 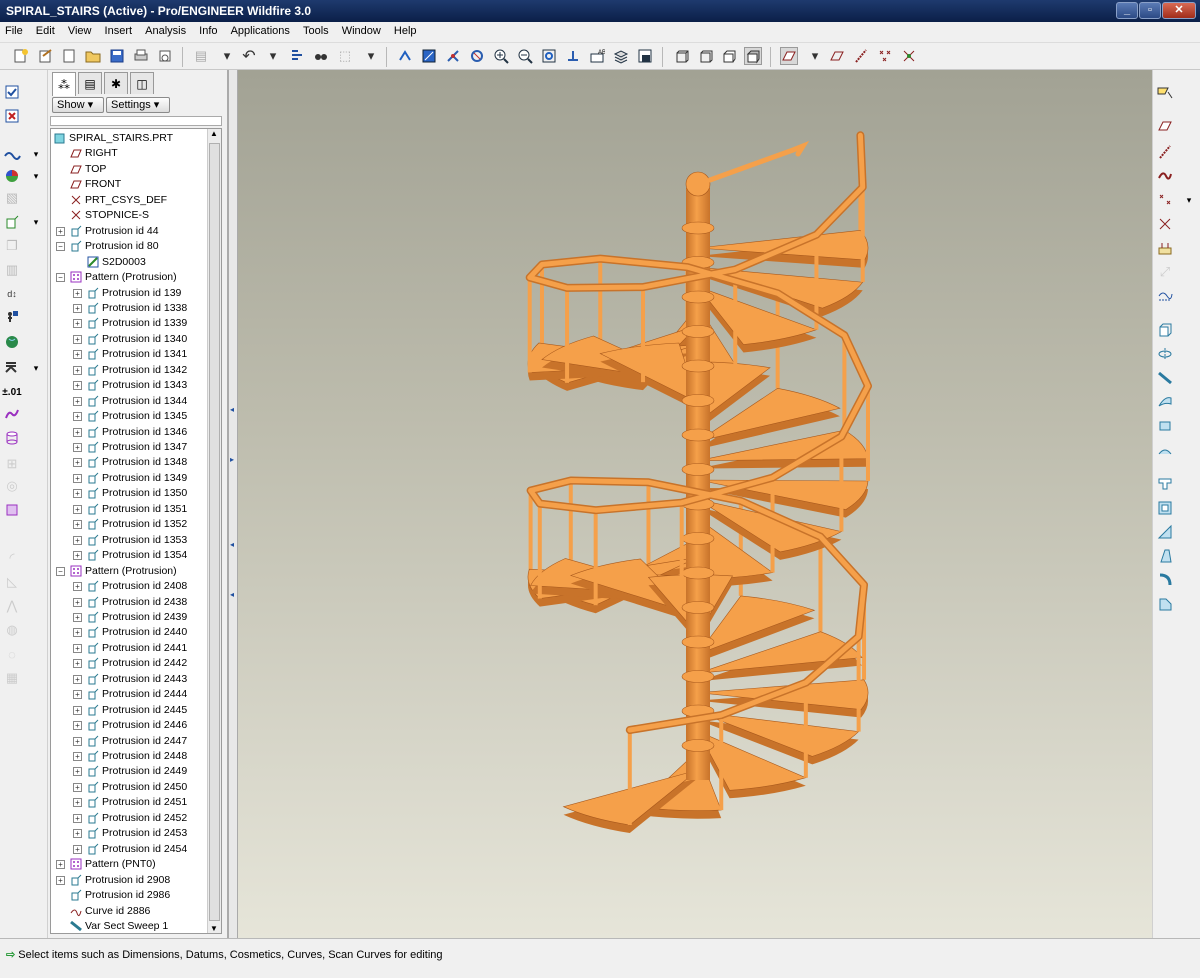 What do you see at coordinates (1165, 402) in the screenshot?
I see `blend-feature-icon` at bounding box center [1165, 402].